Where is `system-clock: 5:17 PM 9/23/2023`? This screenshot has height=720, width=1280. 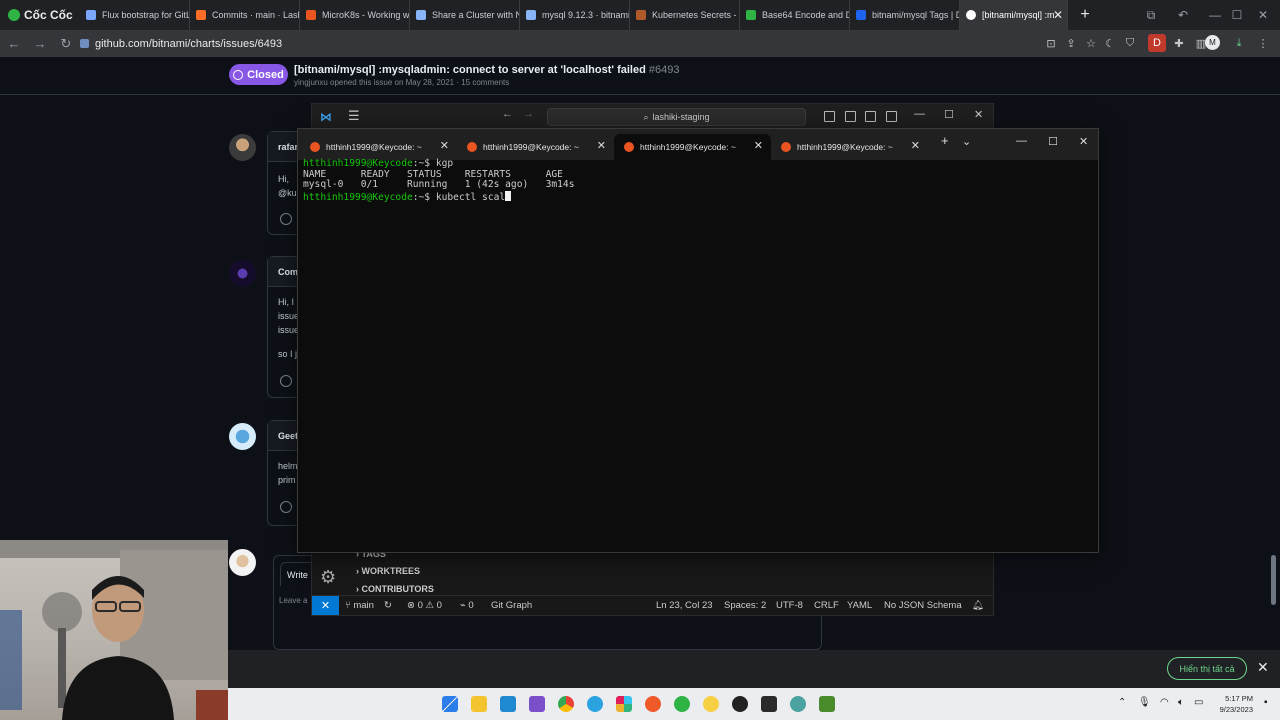 system-clock: 5:17 PM 9/23/2023 is located at coordinates (1232, 704).